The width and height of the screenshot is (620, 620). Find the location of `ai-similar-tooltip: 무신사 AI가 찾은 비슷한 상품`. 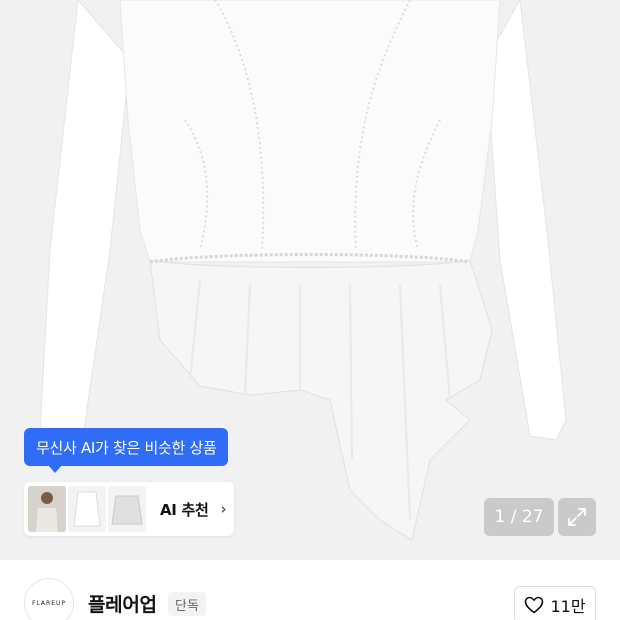

ai-similar-tooltip: 무신사 AI가 찾은 비슷한 상품 is located at coordinates (126, 450).